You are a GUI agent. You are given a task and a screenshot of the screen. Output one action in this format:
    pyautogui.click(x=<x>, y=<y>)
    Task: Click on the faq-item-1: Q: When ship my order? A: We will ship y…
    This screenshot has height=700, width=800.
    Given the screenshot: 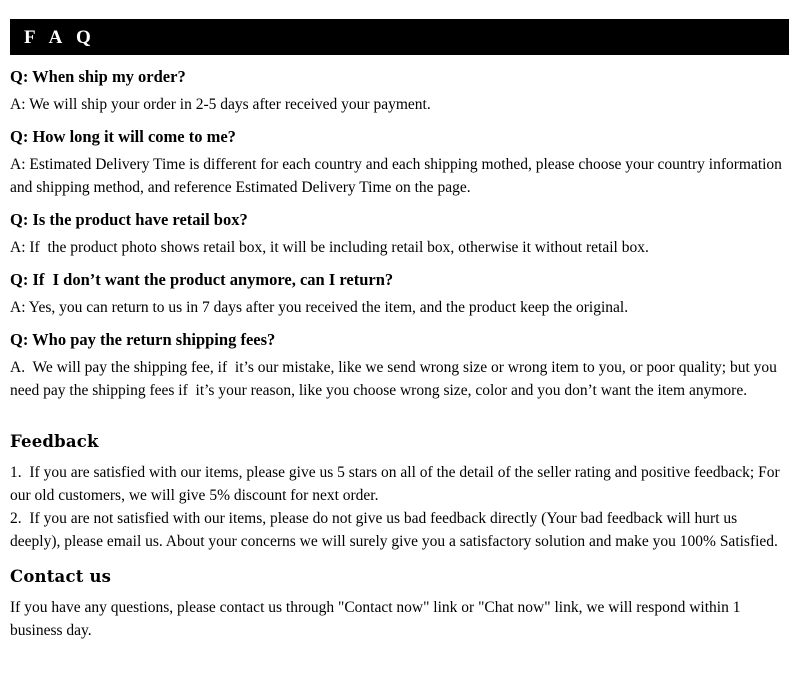 What is the action you would take?
    pyautogui.click(x=399, y=91)
    